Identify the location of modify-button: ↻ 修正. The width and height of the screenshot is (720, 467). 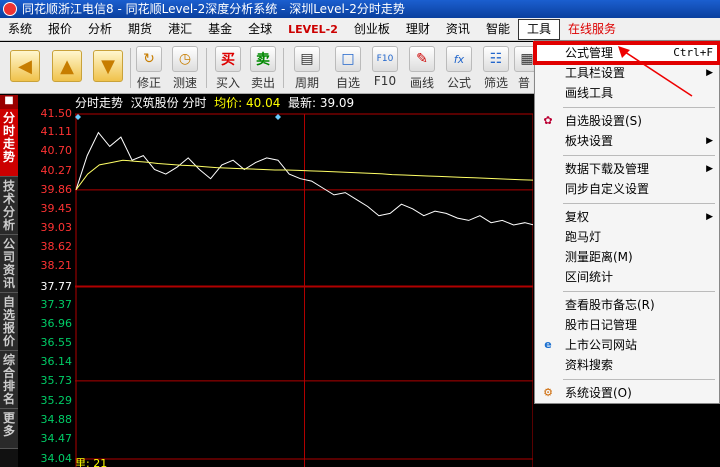
(149, 68).